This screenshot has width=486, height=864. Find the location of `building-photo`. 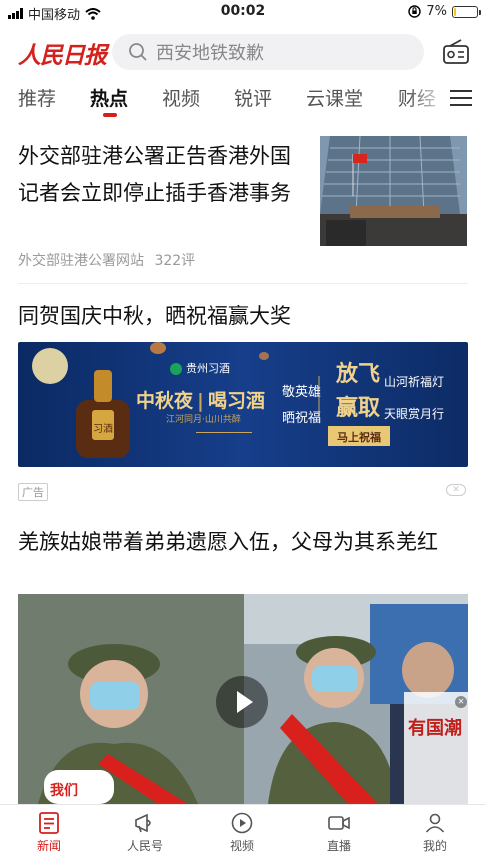

building-photo is located at coordinates (393, 191).